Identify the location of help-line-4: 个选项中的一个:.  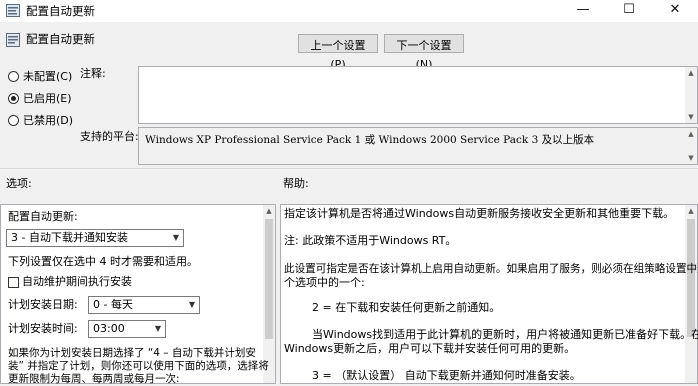
(324, 282).